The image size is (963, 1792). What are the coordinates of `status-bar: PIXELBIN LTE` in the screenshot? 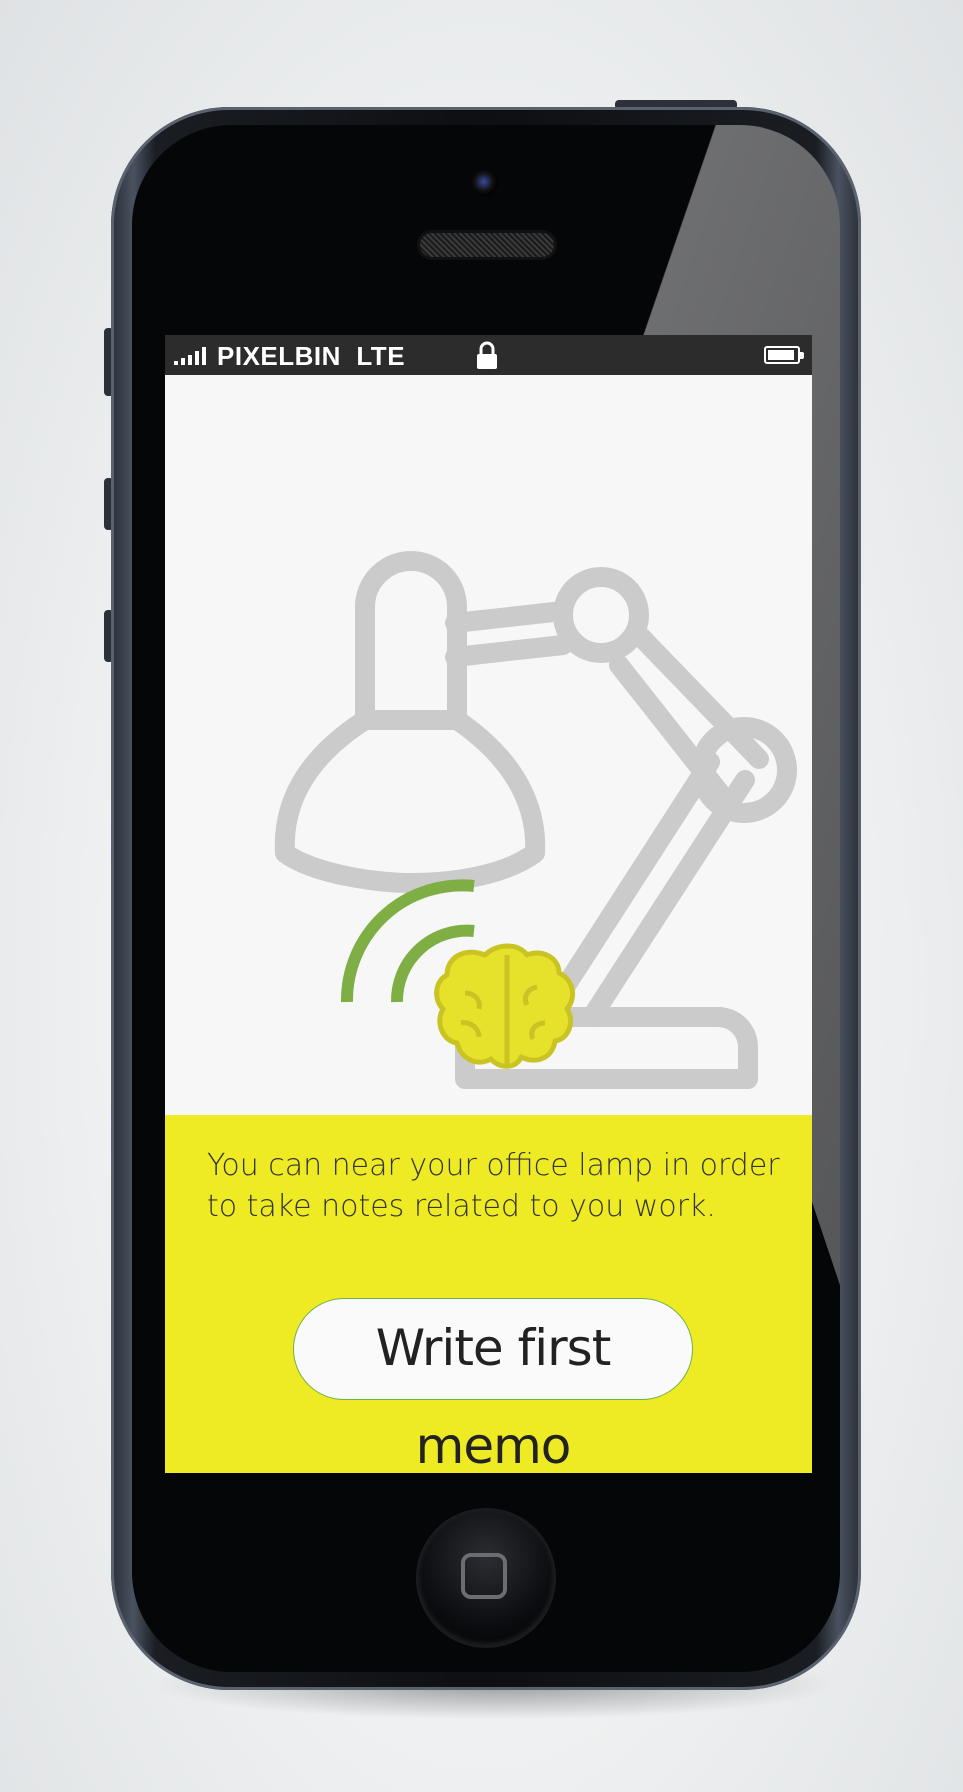 It's located at (488, 355).